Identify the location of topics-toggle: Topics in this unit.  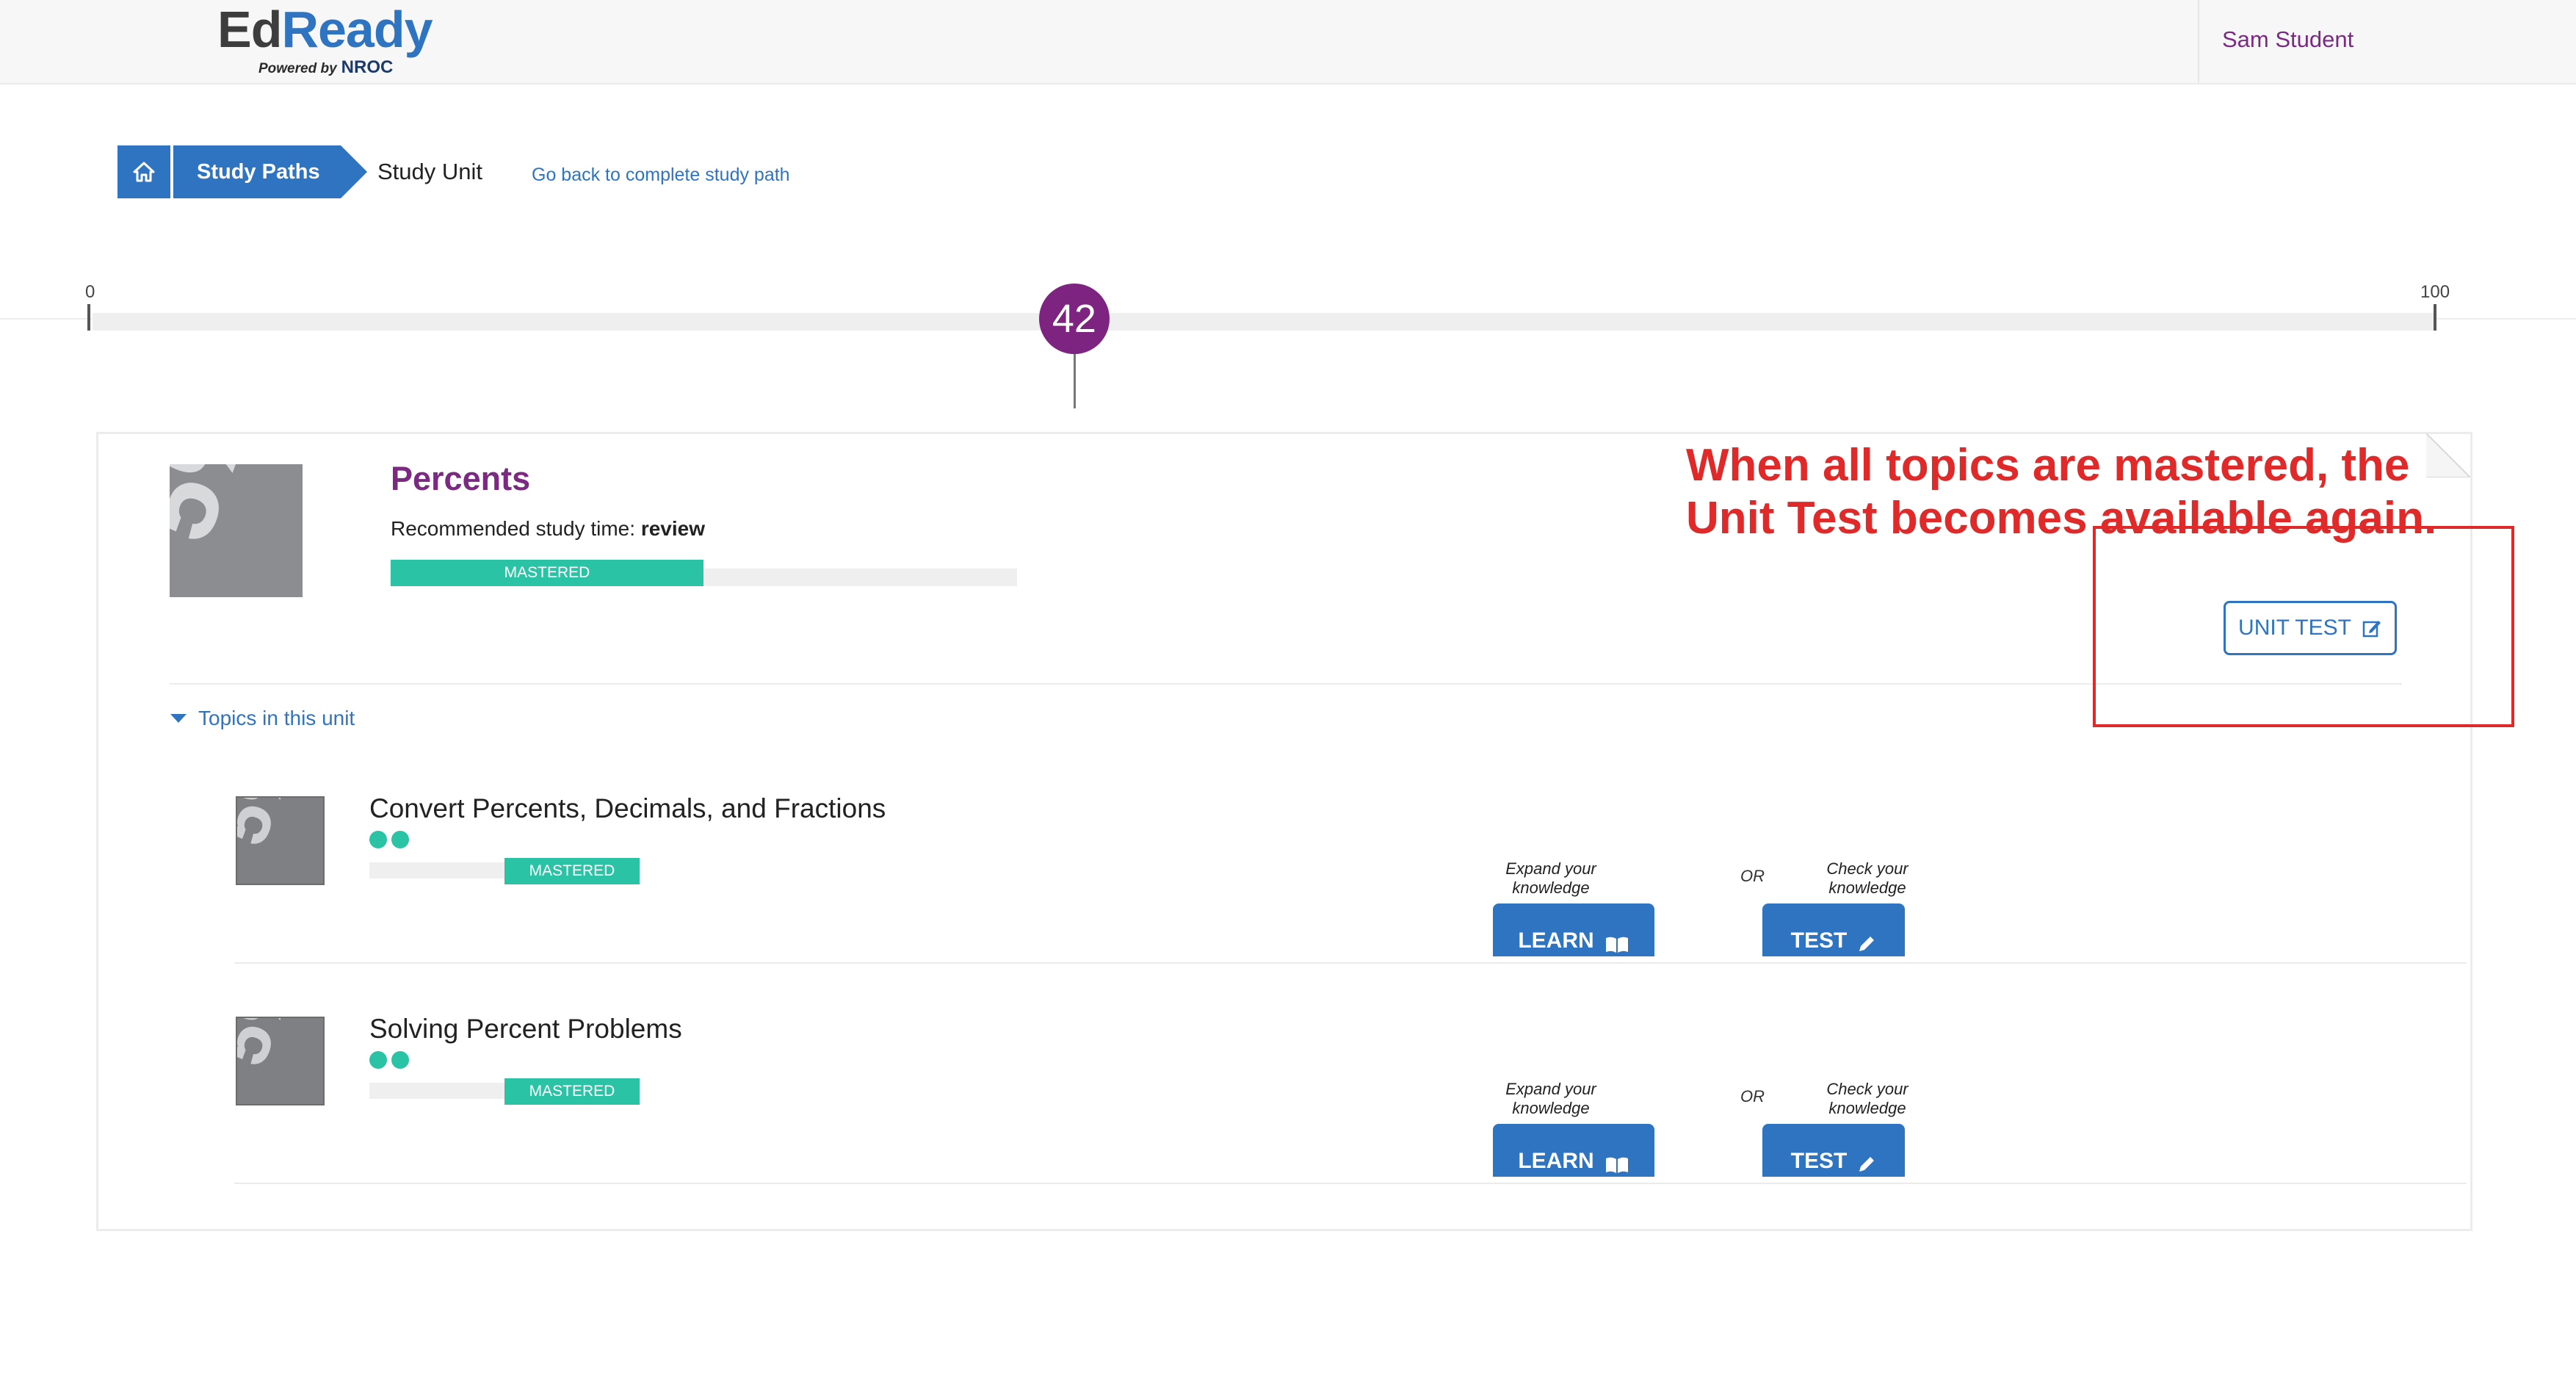
(262, 719).